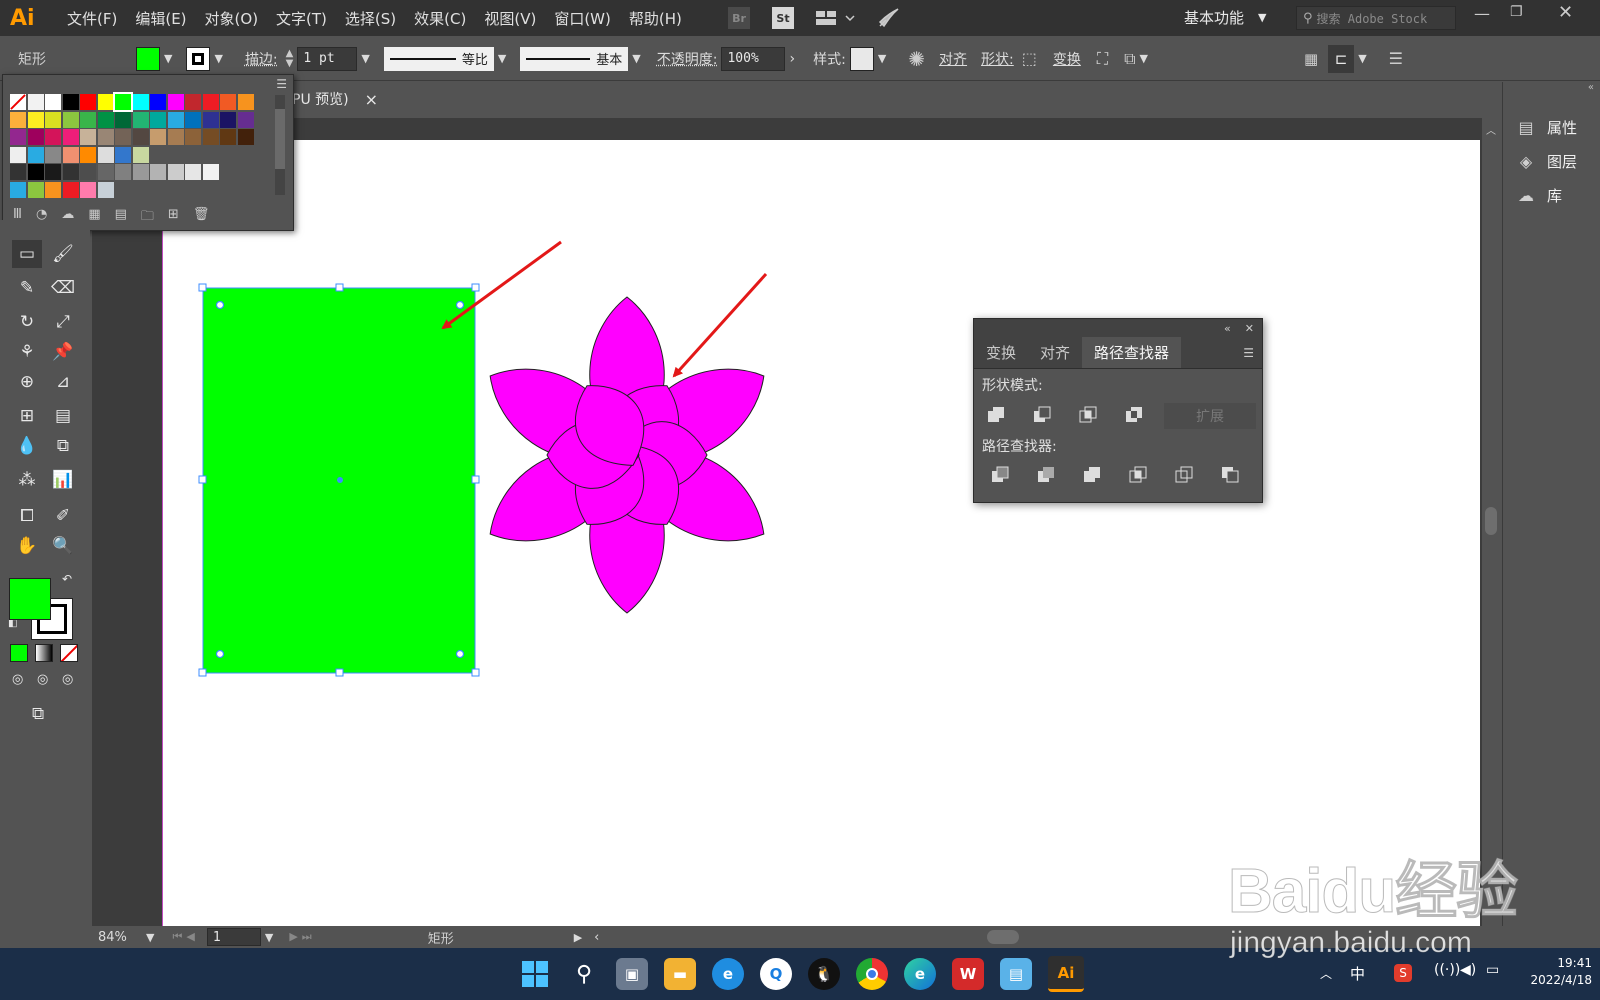 This screenshot has height=1000, width=1600. What do you see at coordinates (1396, 58) in the screenshot?
I see `control-menu-icon: ☰` at bounding box center [1396, 58].